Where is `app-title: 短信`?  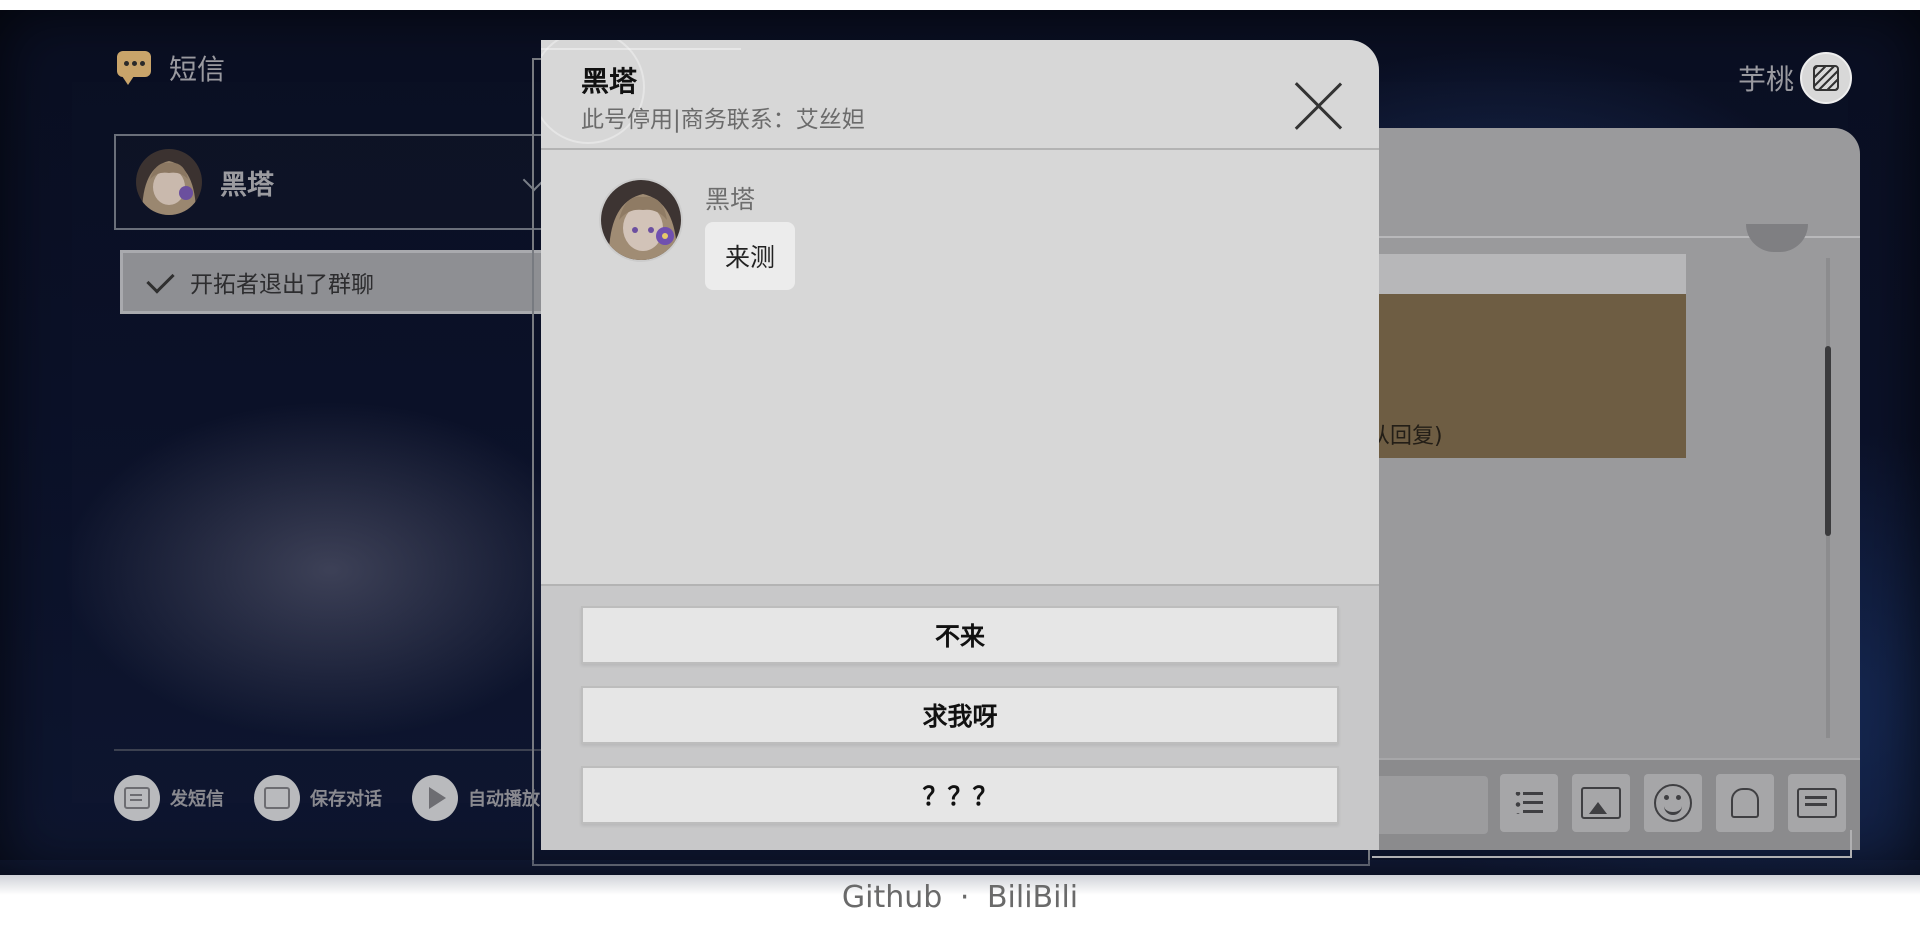
app-title: 短信 is located at coordinates (197, 69).